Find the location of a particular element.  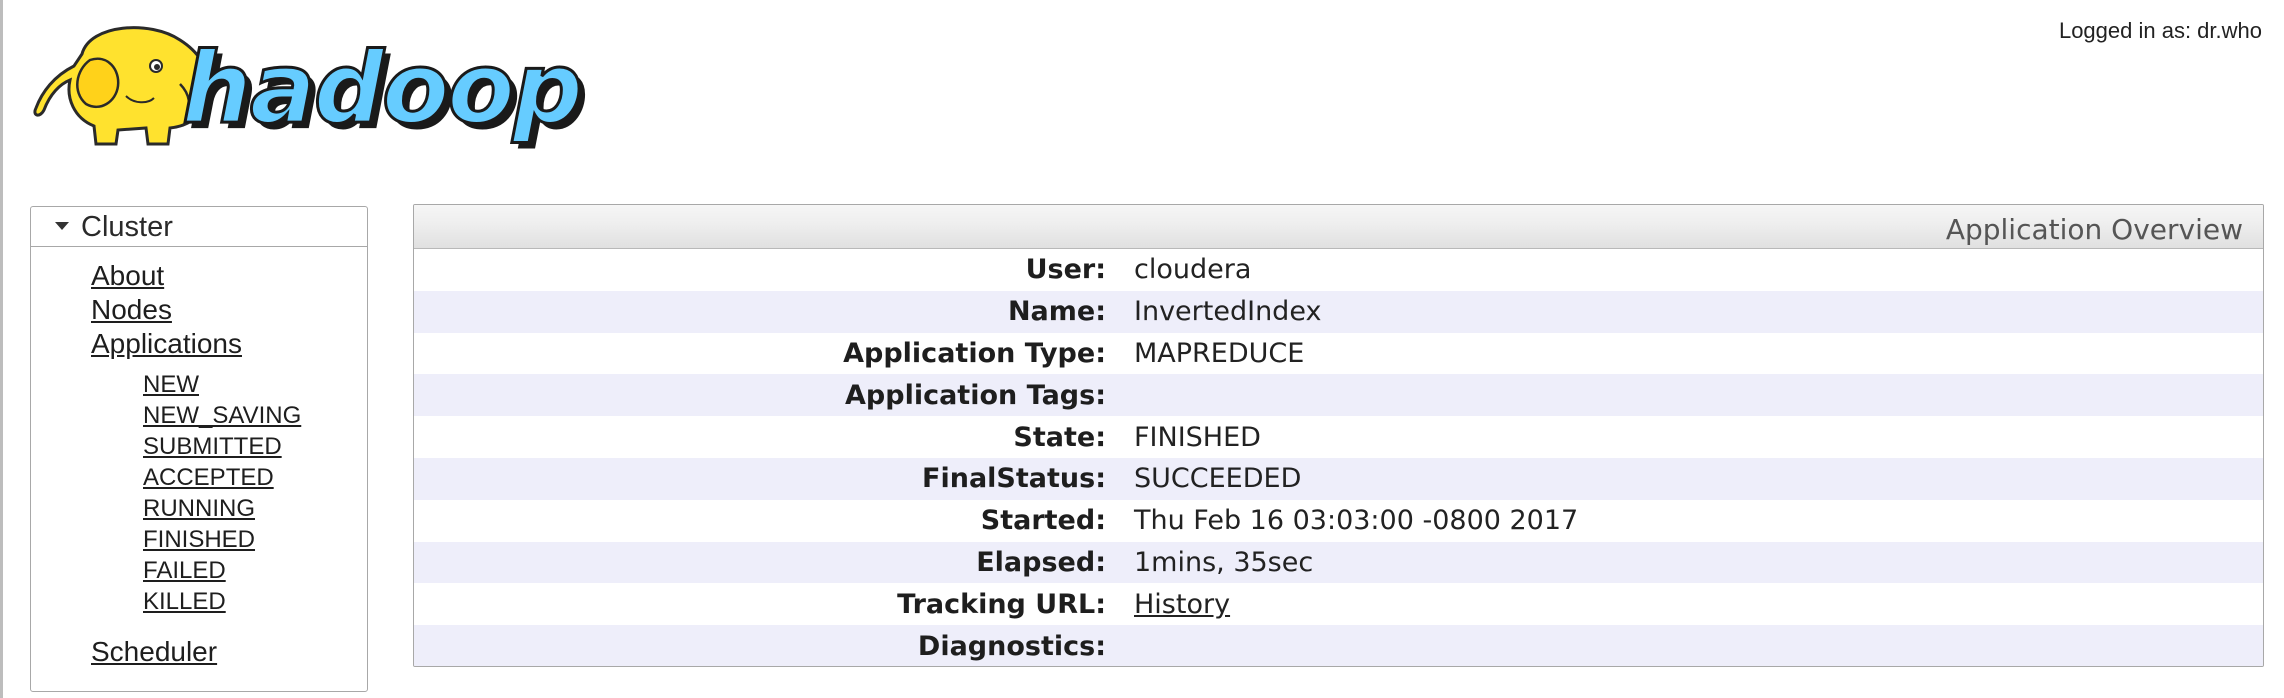

state-item-killed: KILLED is located at coordinates (222, 601).